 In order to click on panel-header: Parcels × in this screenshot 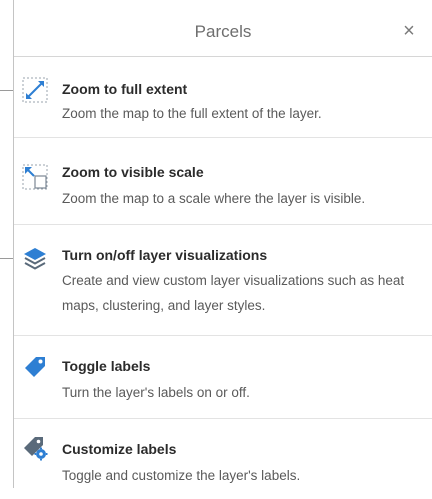, I will do `click(223, 28)`.